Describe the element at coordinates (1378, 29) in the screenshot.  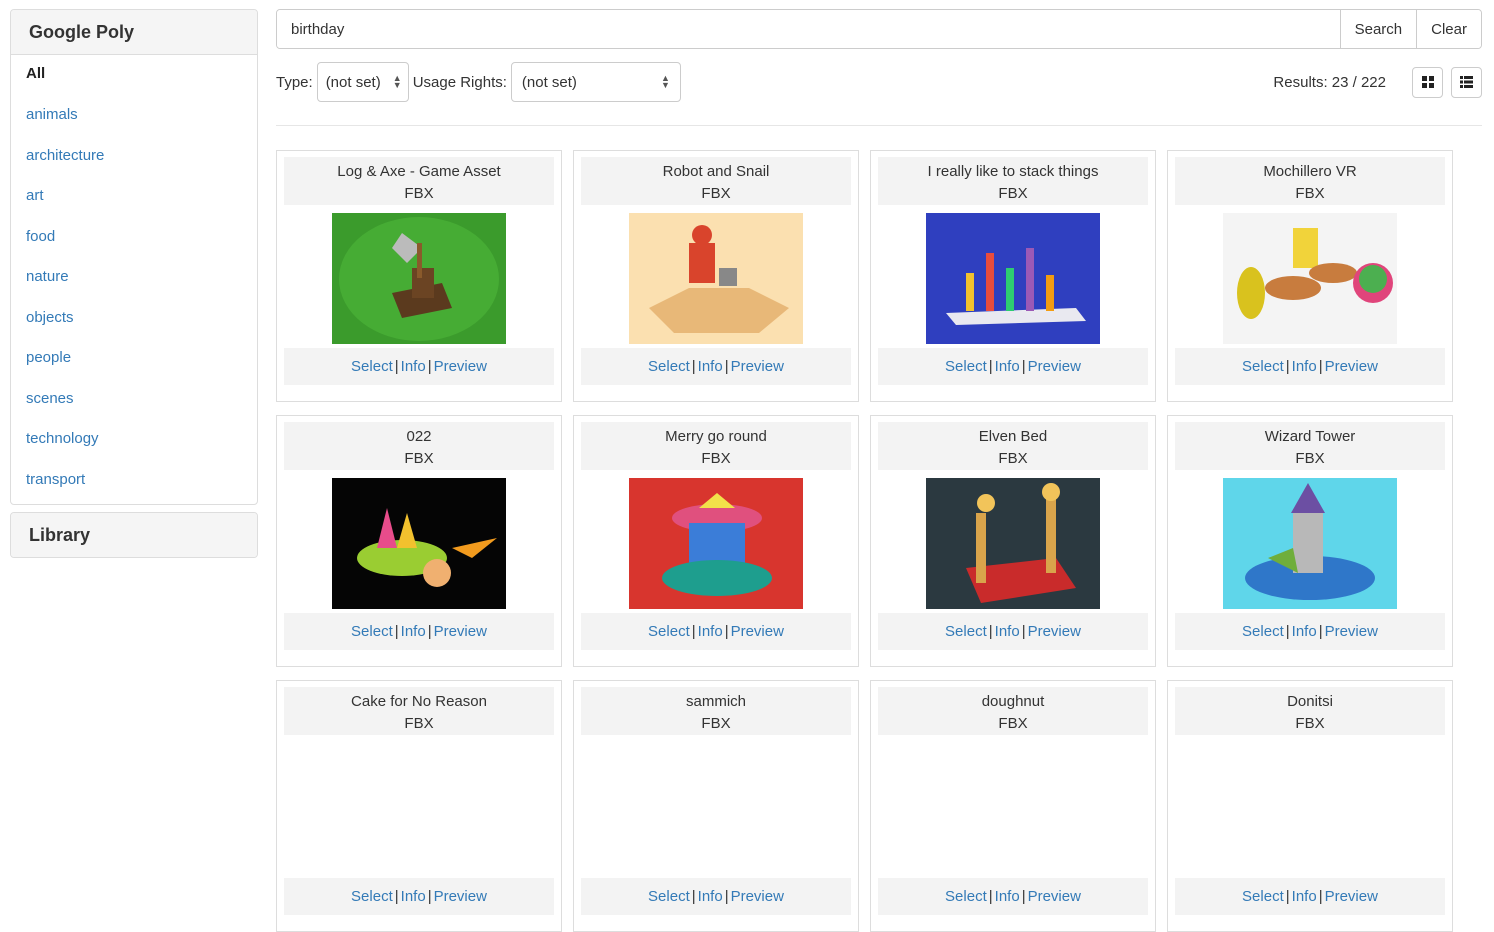
I see `search-button: Search` at that location.